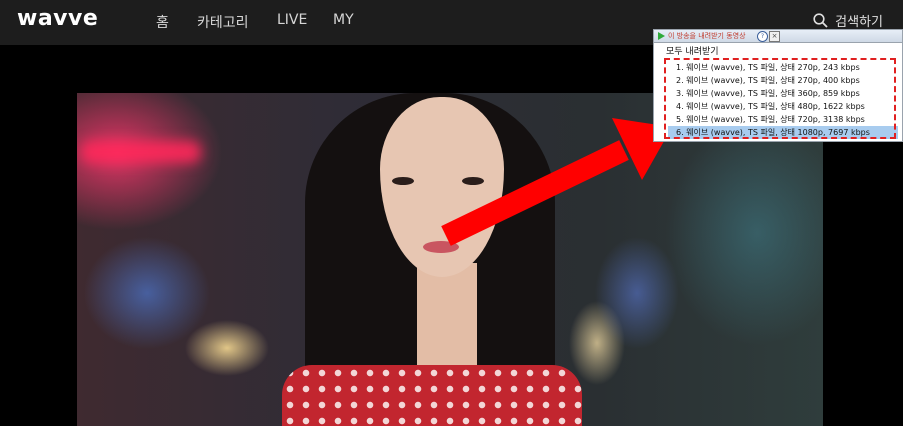 This screenshot has width=903, height=426. What do you see at coordinates (707, 36) in the screenshot?
I see `popup-title: 이 방송을 내려받기 동영상` at bounding box center [707, 36].